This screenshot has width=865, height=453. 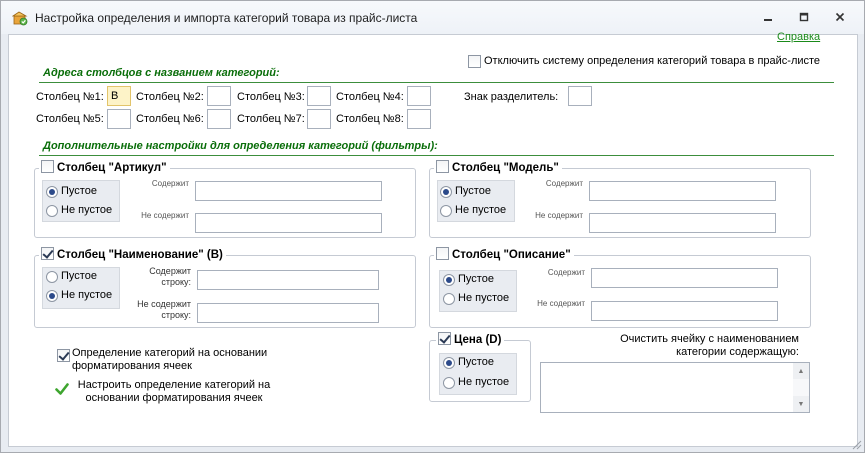 I want to click on article-filter-title: Столбец "Артикул", so click(x=112, y=168).